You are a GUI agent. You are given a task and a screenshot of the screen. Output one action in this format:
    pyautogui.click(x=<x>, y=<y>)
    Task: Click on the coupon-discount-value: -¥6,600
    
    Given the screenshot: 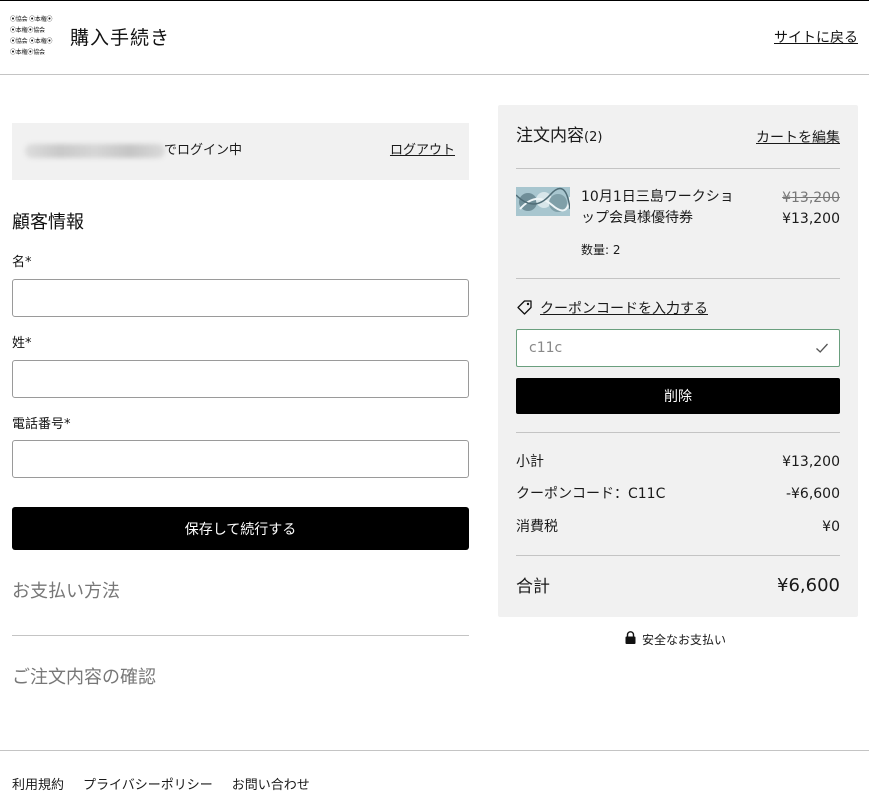 What is the action you would take?
    pyautogui.click(x=812, y=494)
    